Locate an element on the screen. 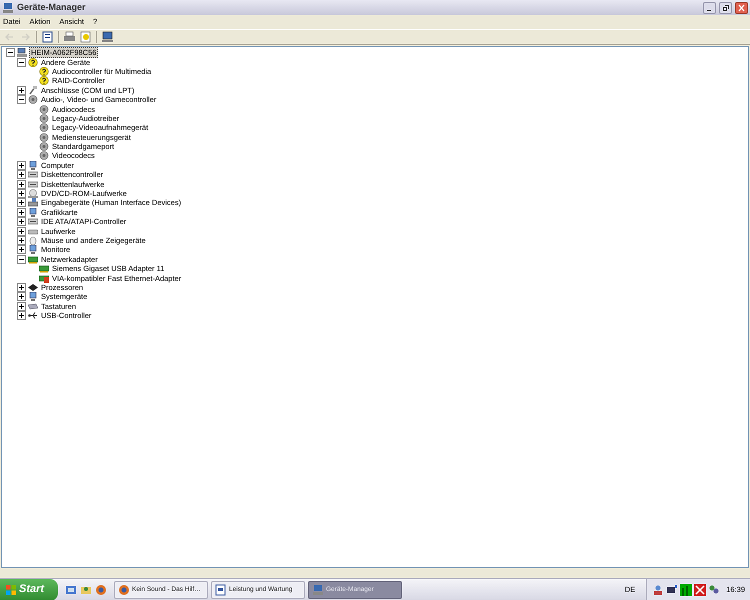 The image size is (750, 600). document-icon is located at coordinates (221, 590).